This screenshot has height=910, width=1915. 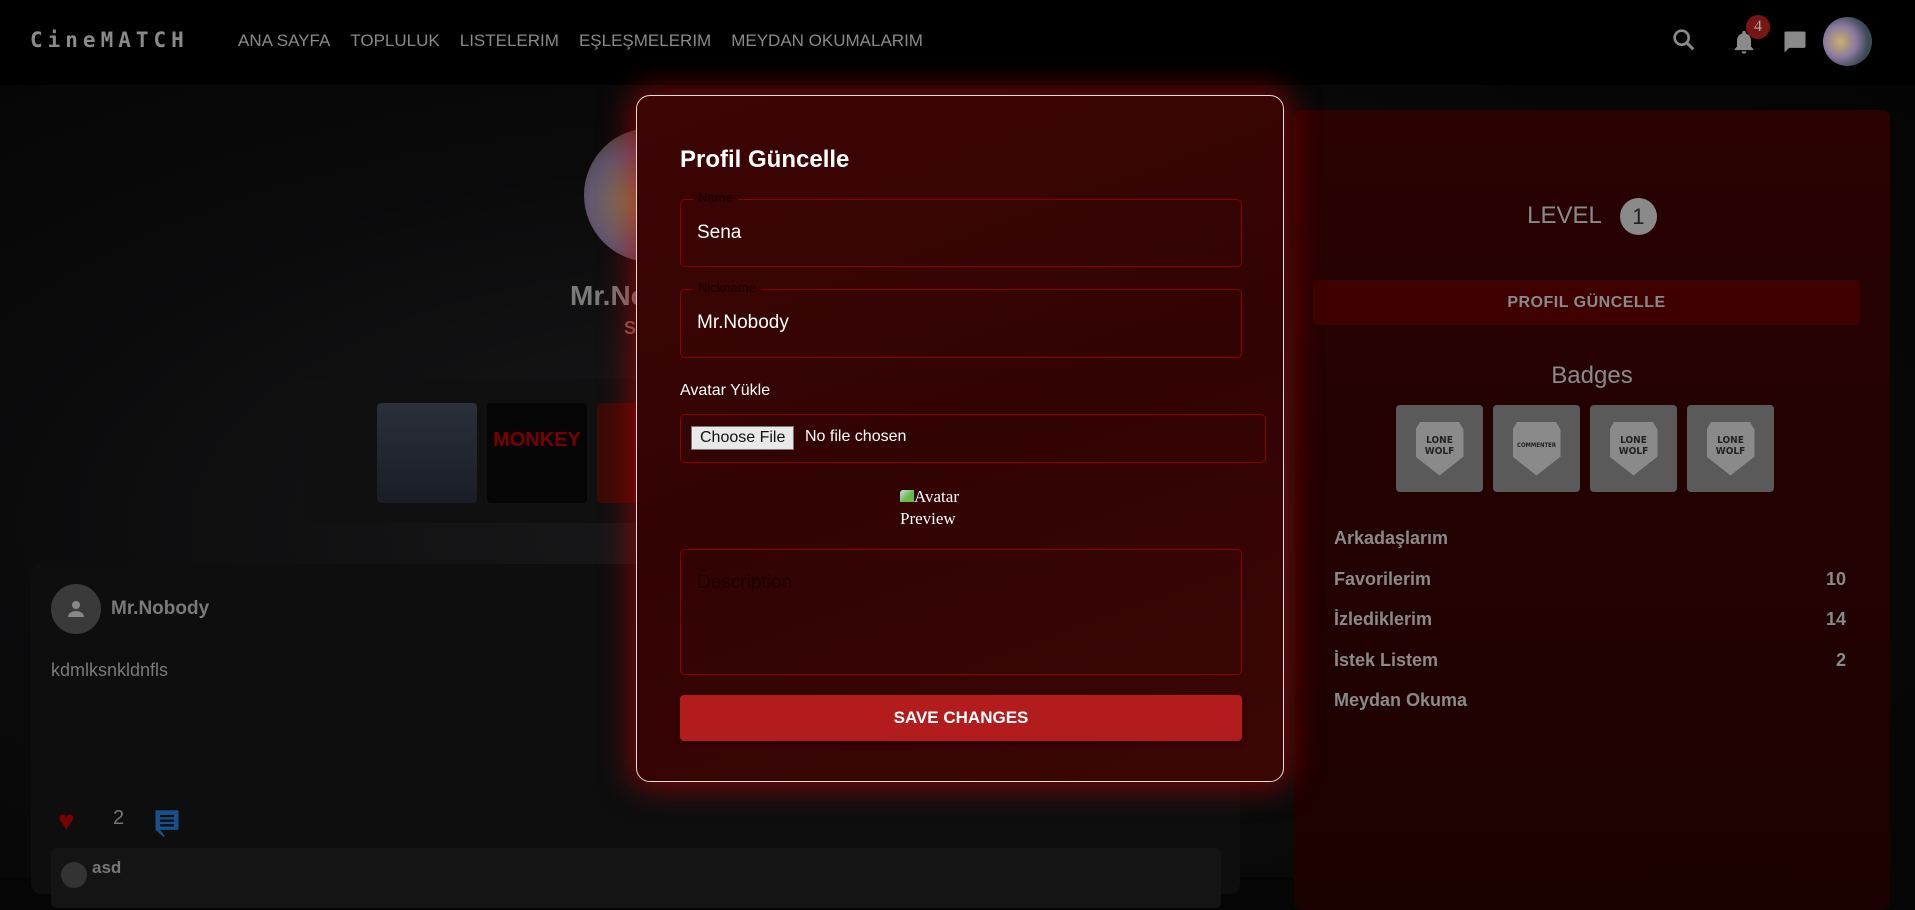 I want to click on nickname-input, so click(x=957, y=323).